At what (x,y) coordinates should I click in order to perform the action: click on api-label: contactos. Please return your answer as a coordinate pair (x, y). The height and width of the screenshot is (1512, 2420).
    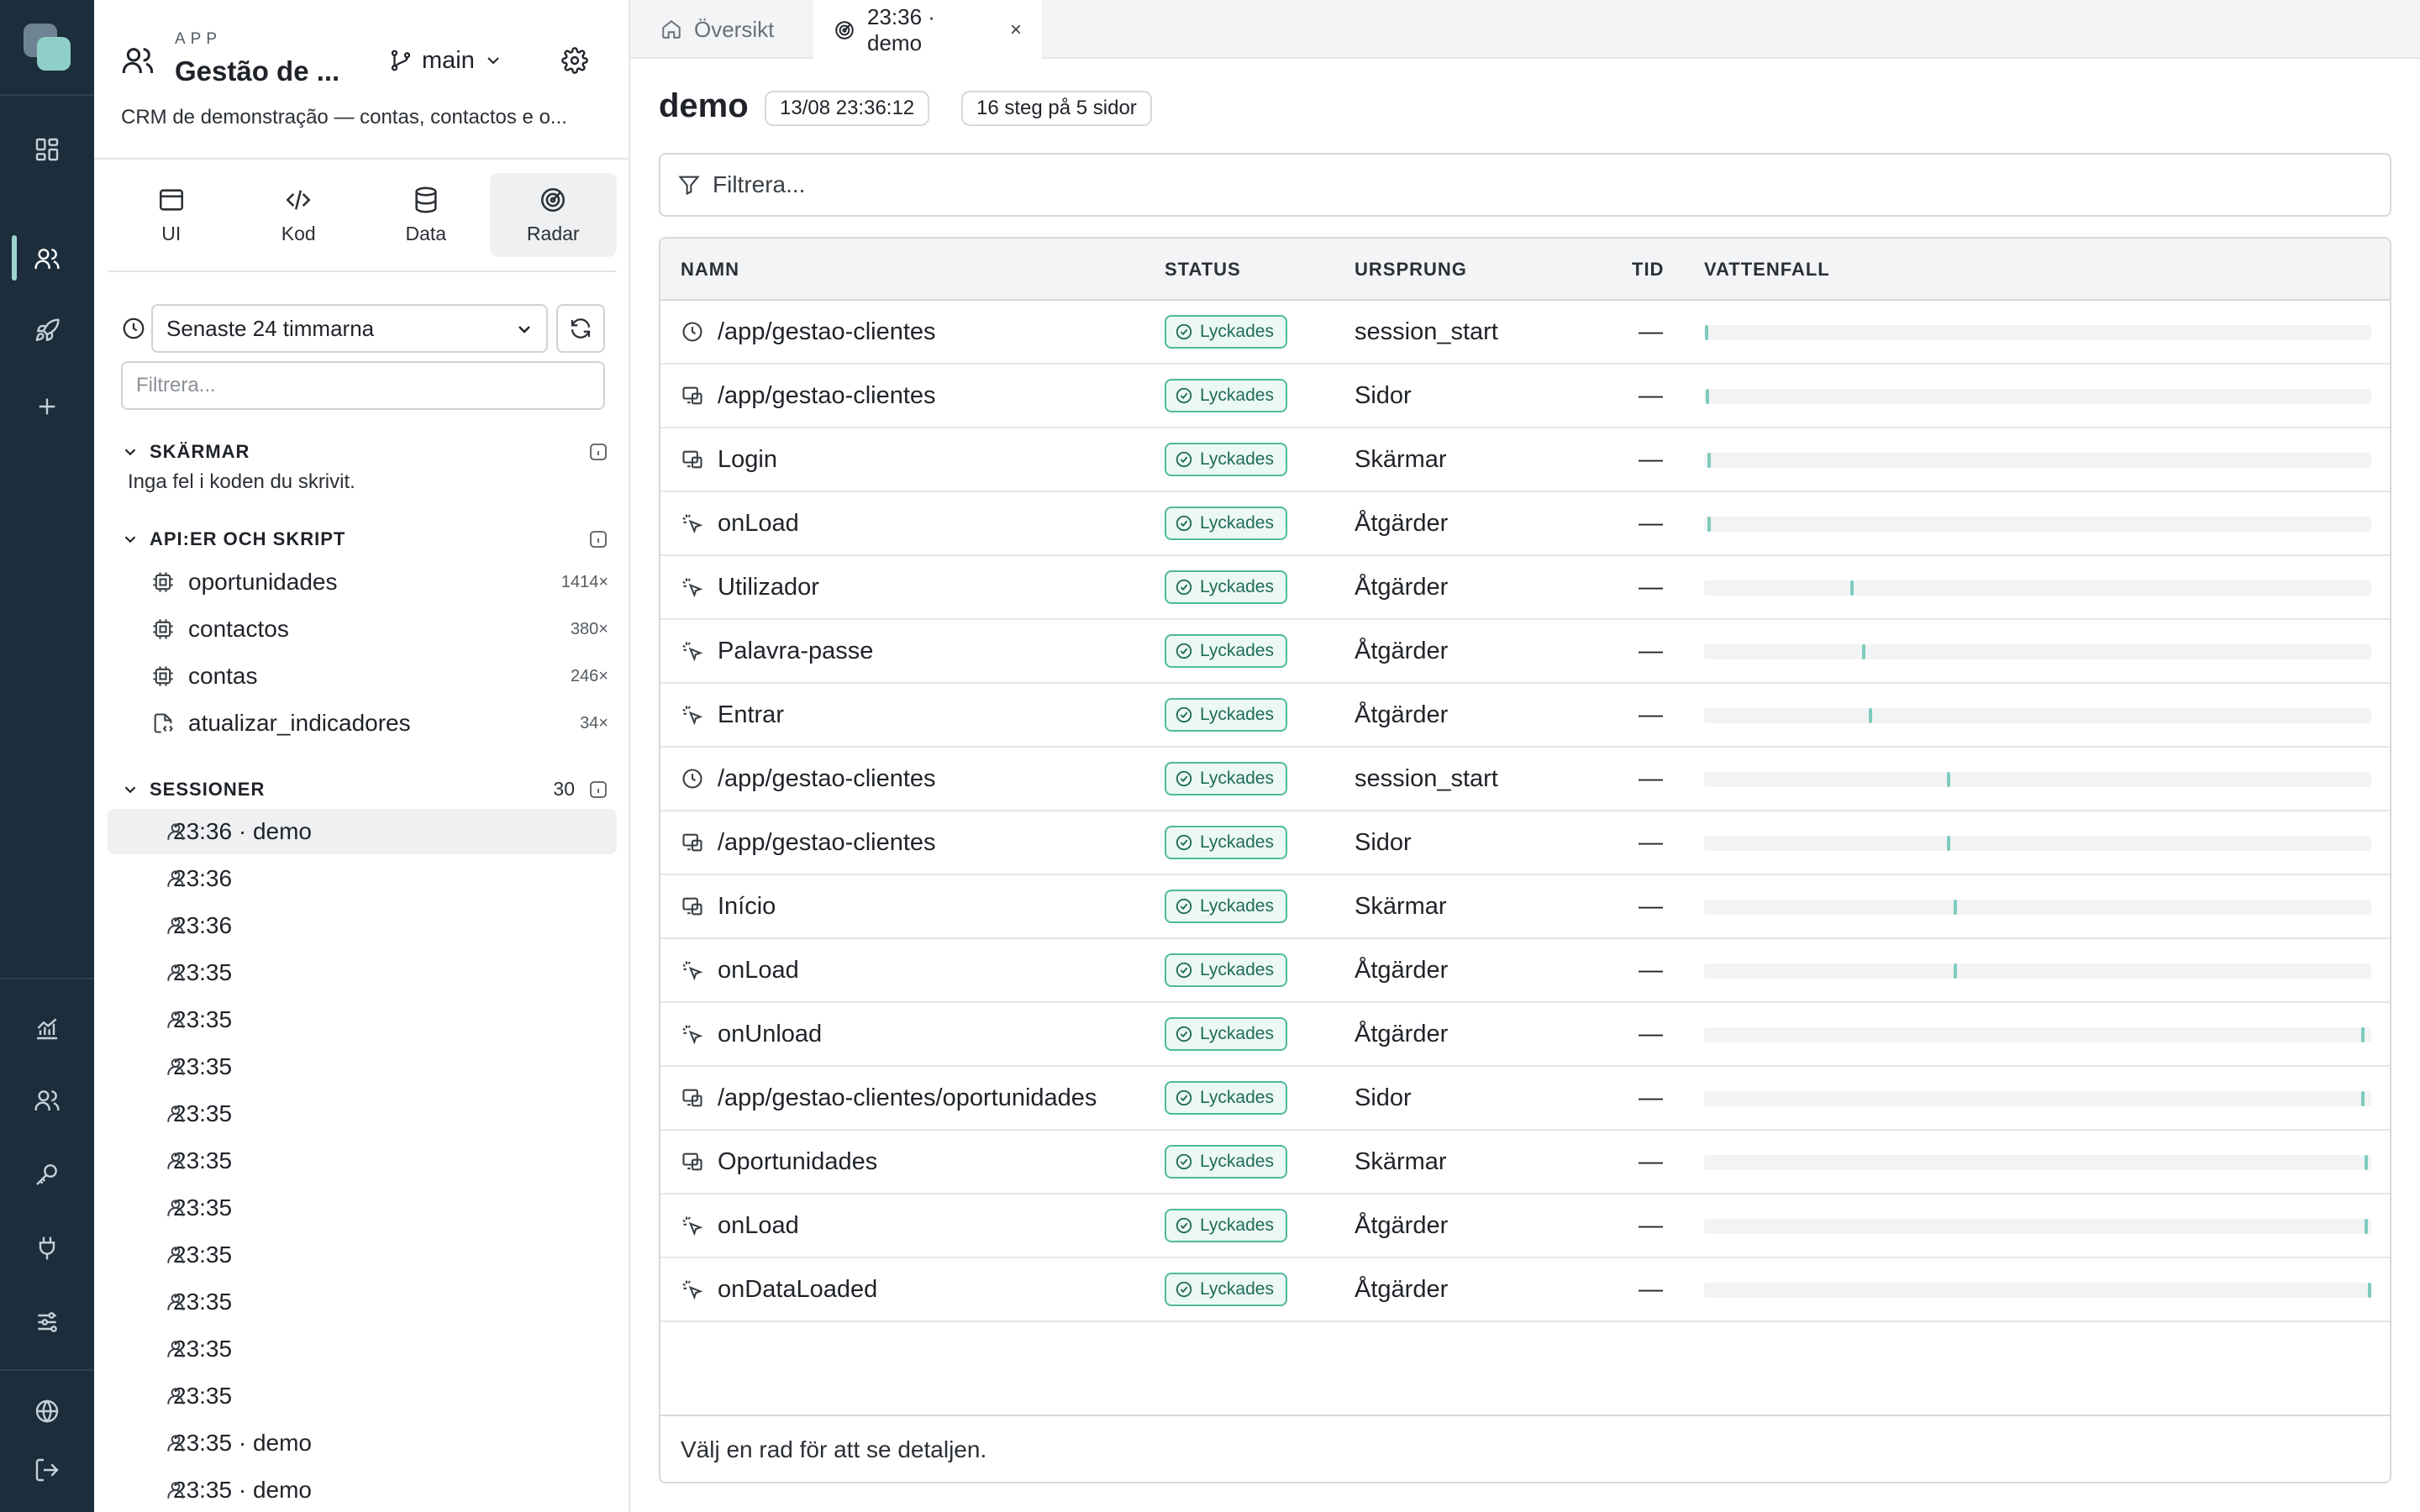
    Looking at the image, I should click on (239, 629).